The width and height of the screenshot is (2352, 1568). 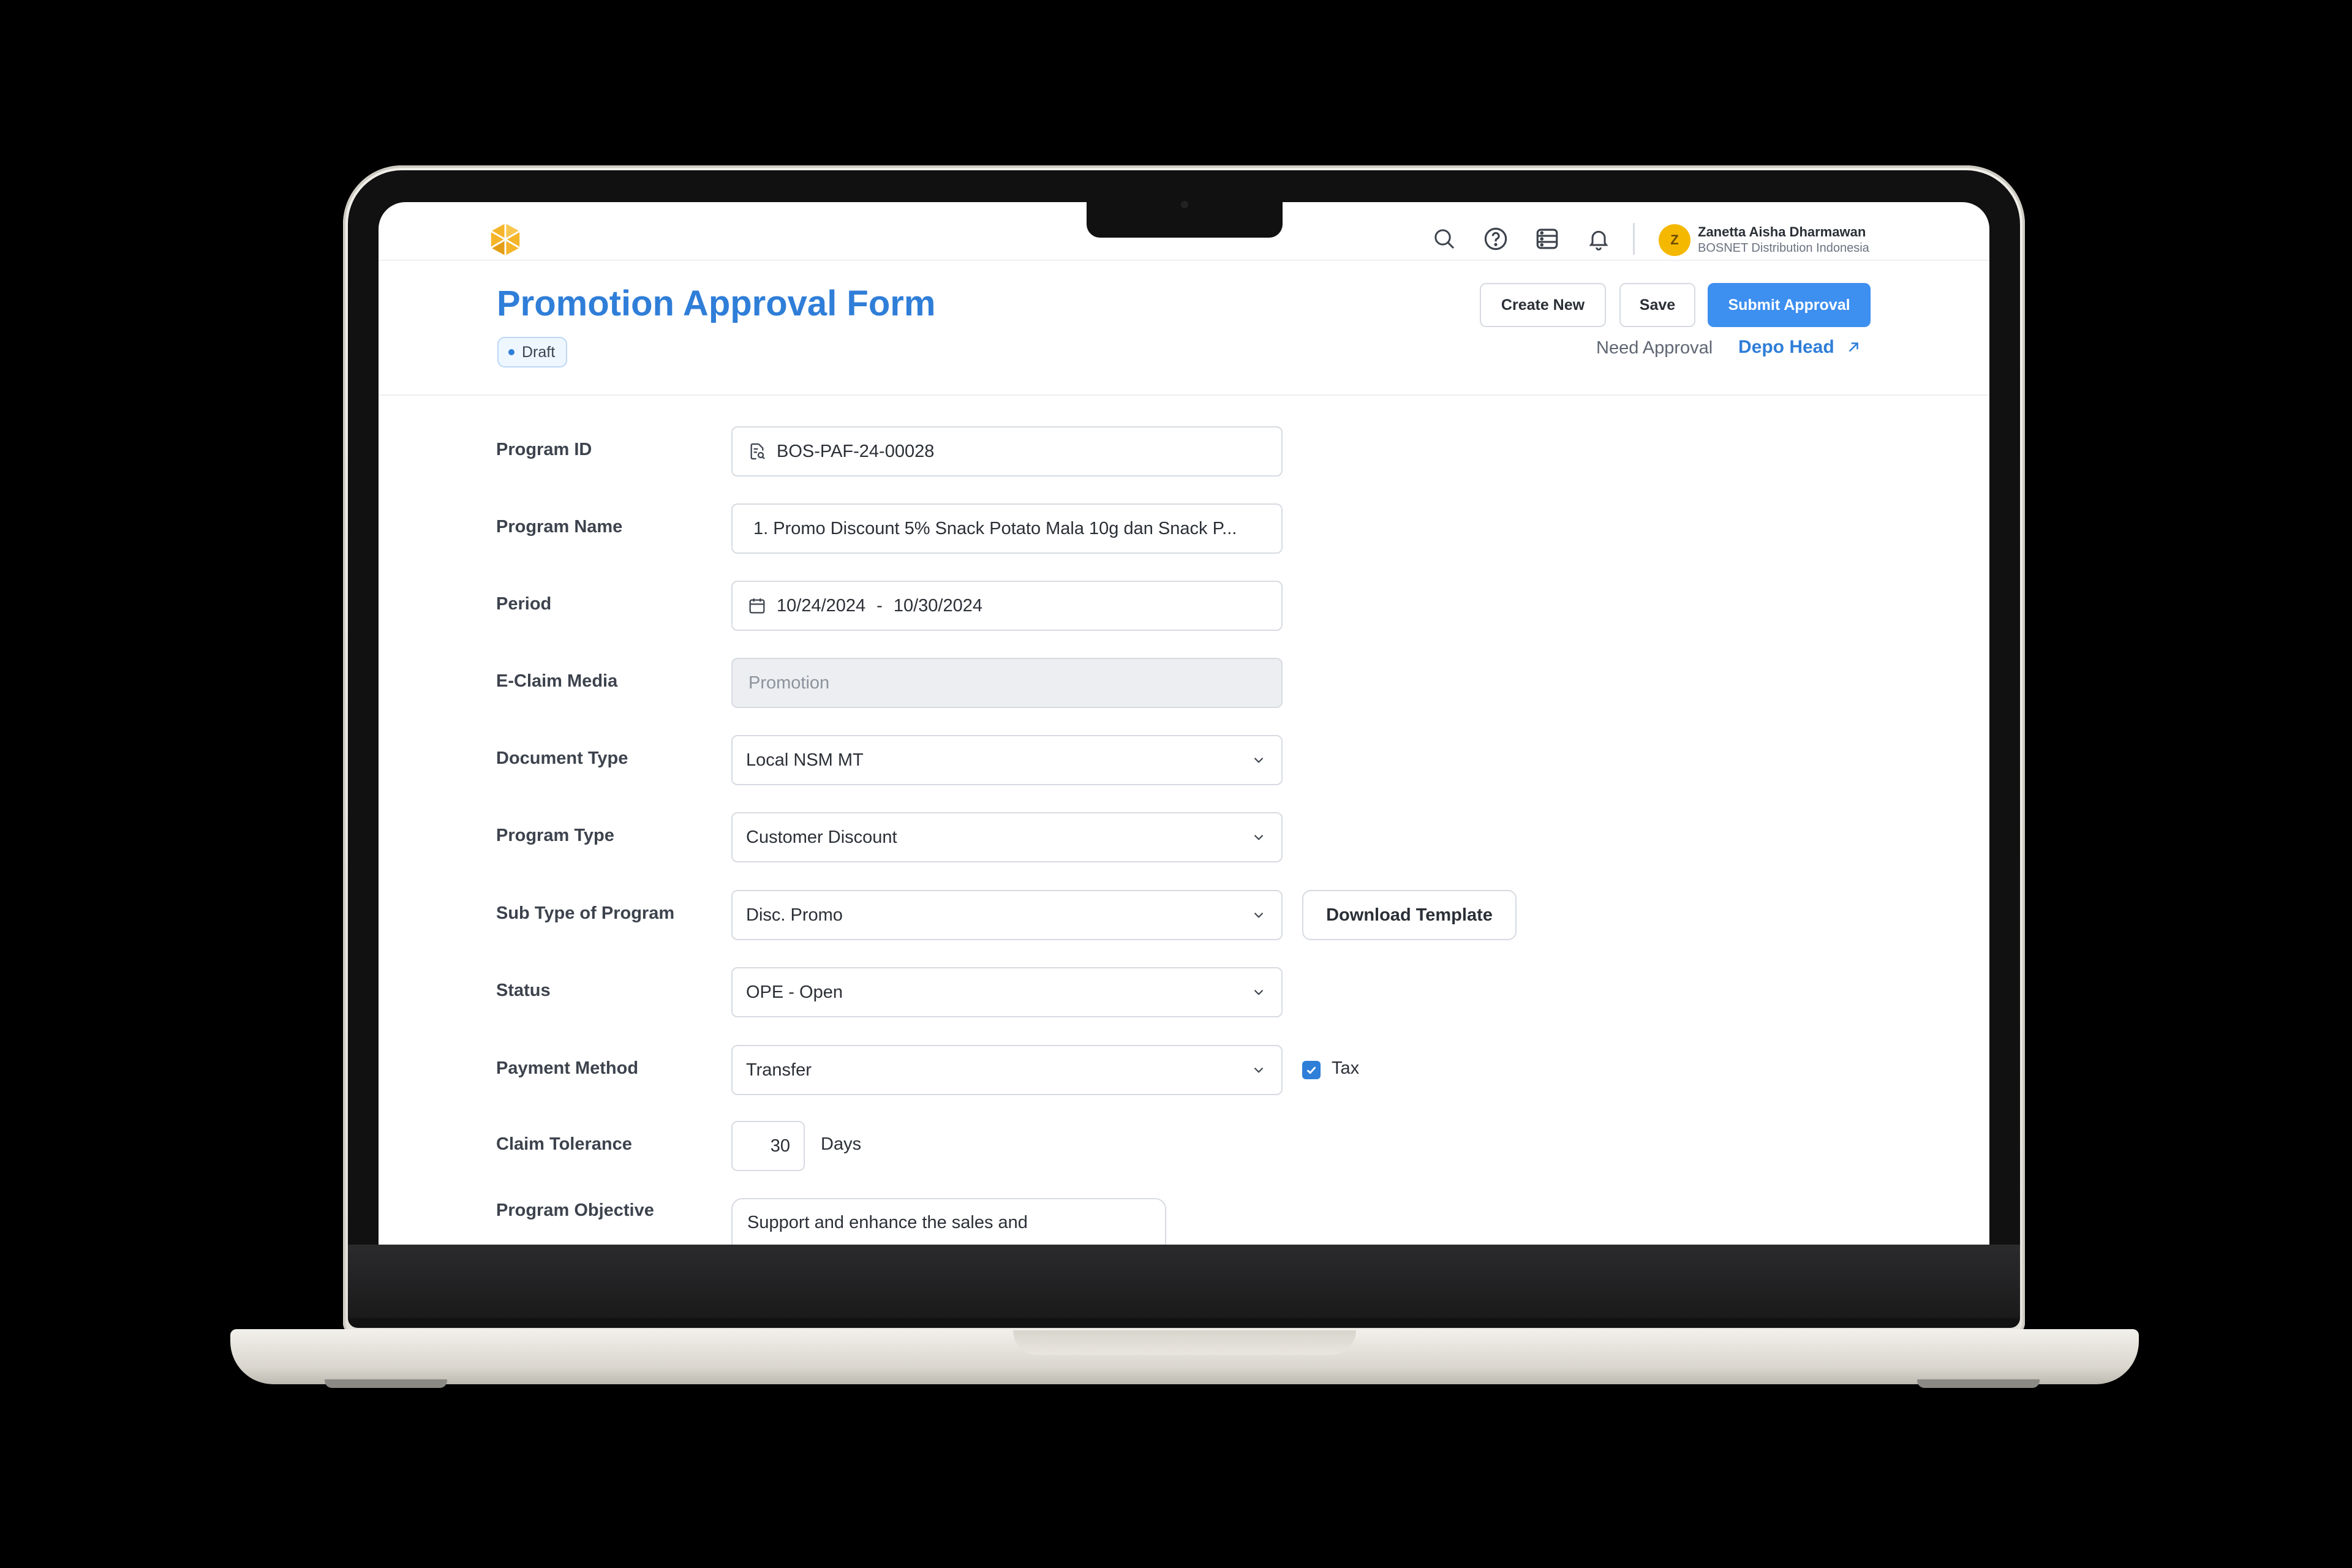 I want to click on program-id-label: Program ID, so click(x=544, y=450).